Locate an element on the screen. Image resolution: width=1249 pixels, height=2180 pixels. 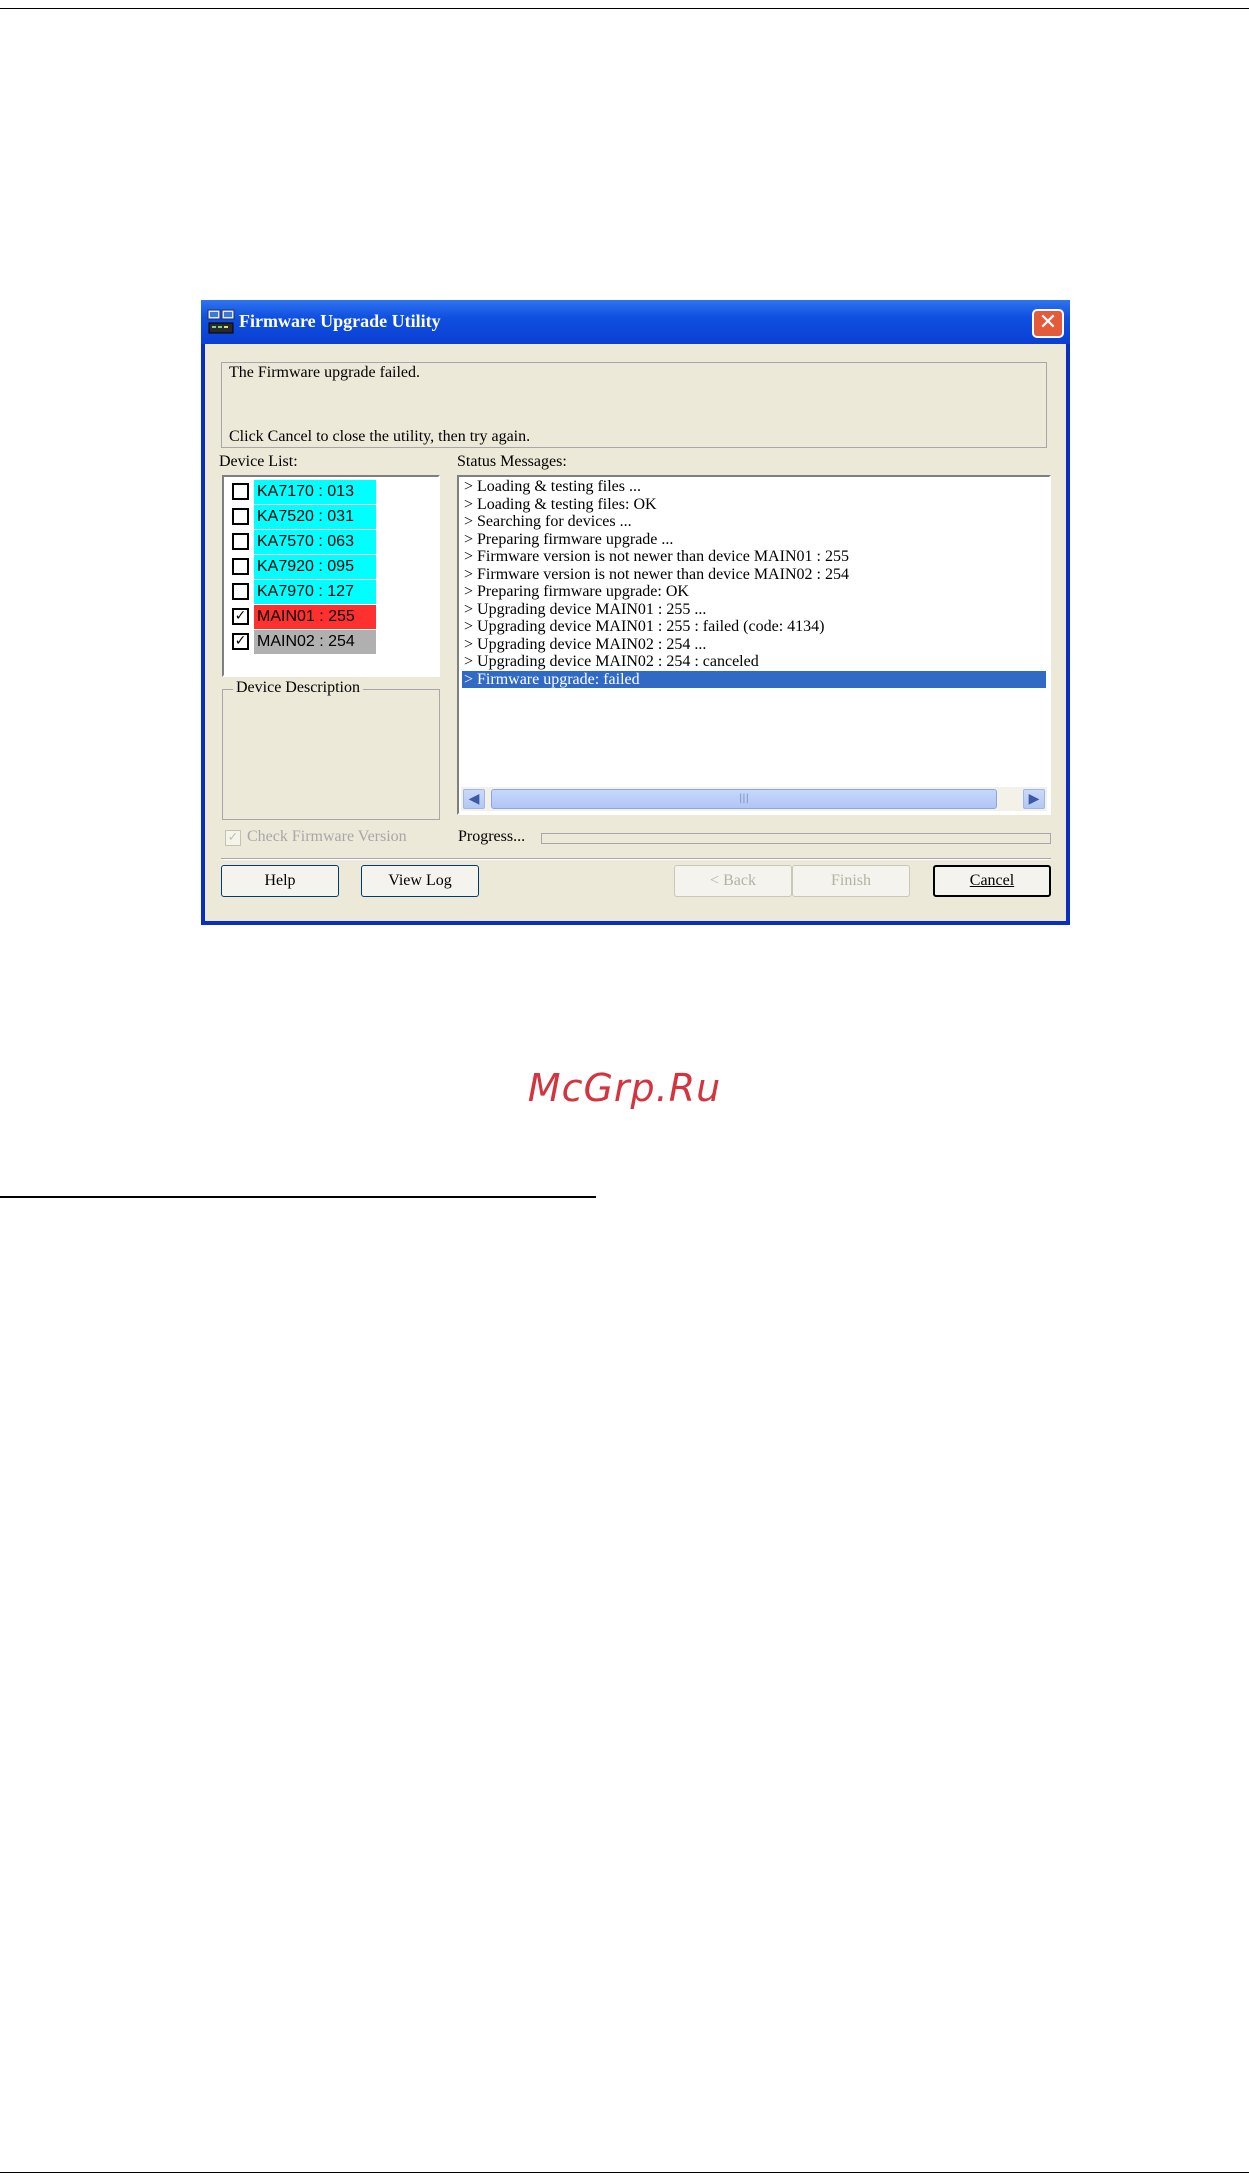
device-list-item: KA7920 : 095 is located at coordinates (328, 567).